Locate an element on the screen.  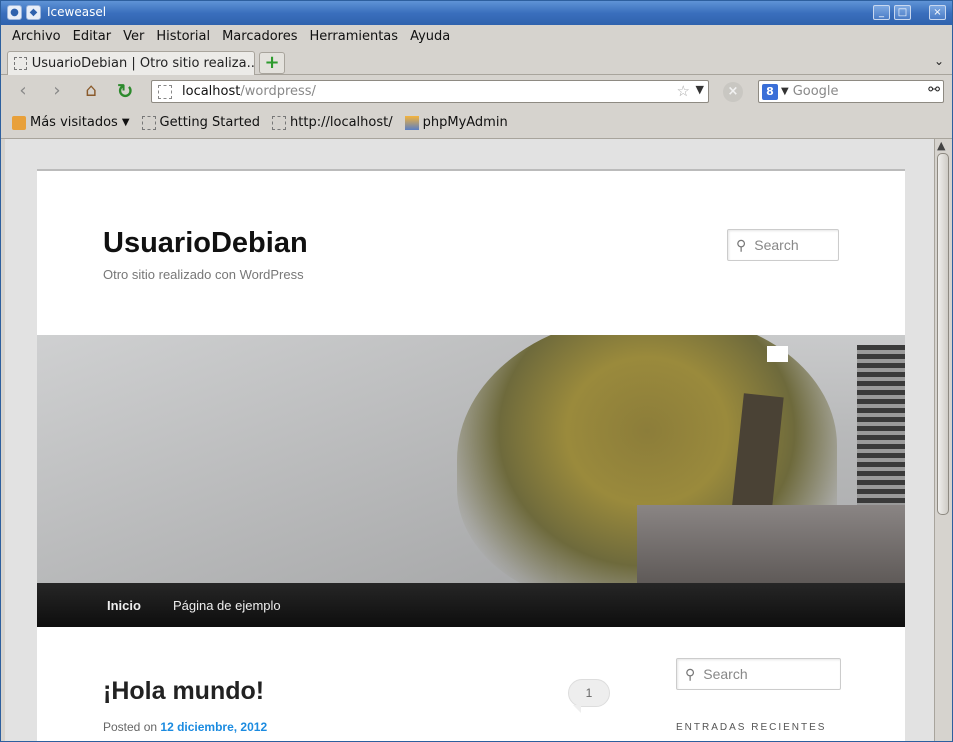
home-icon: ⌂ is located at coordinates (91, 91).